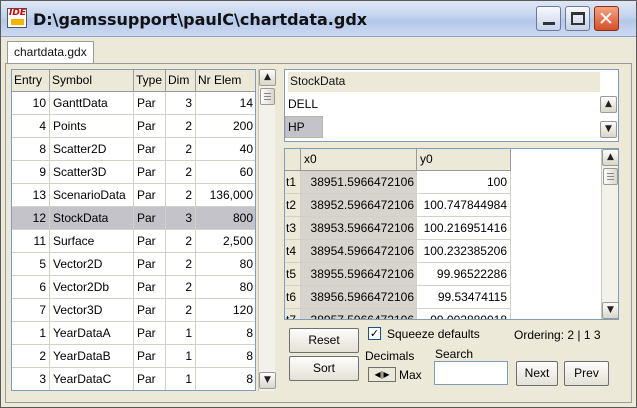 This screenshot has width=637, height=408. Describe the element at coordinates (133, 218) in the screenshot. I see `table-row: 12 StockData Par 3 800` at that location.